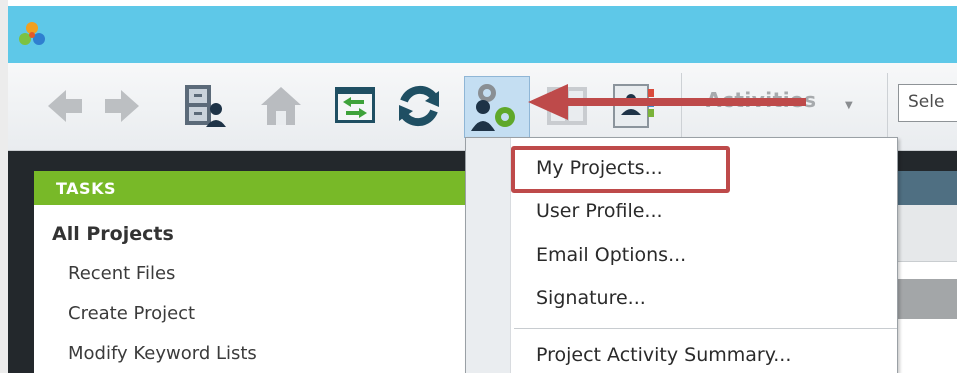 This screenshot has height=373, width=957. I want to click on menu-separator, so click(705, 328).